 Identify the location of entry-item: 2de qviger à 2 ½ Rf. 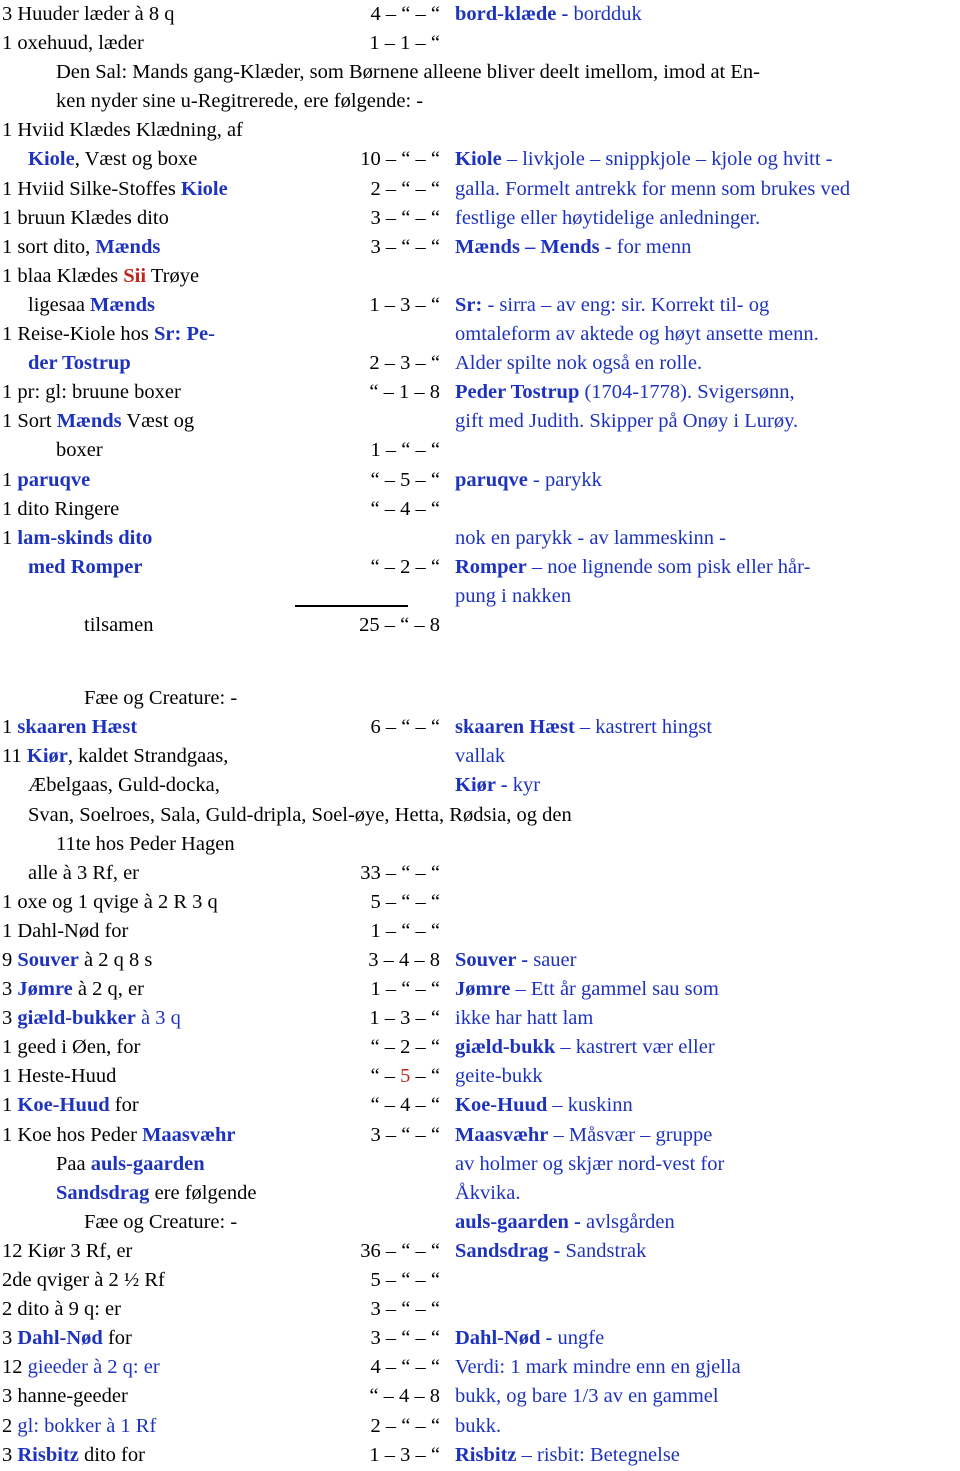
(83, 1280).